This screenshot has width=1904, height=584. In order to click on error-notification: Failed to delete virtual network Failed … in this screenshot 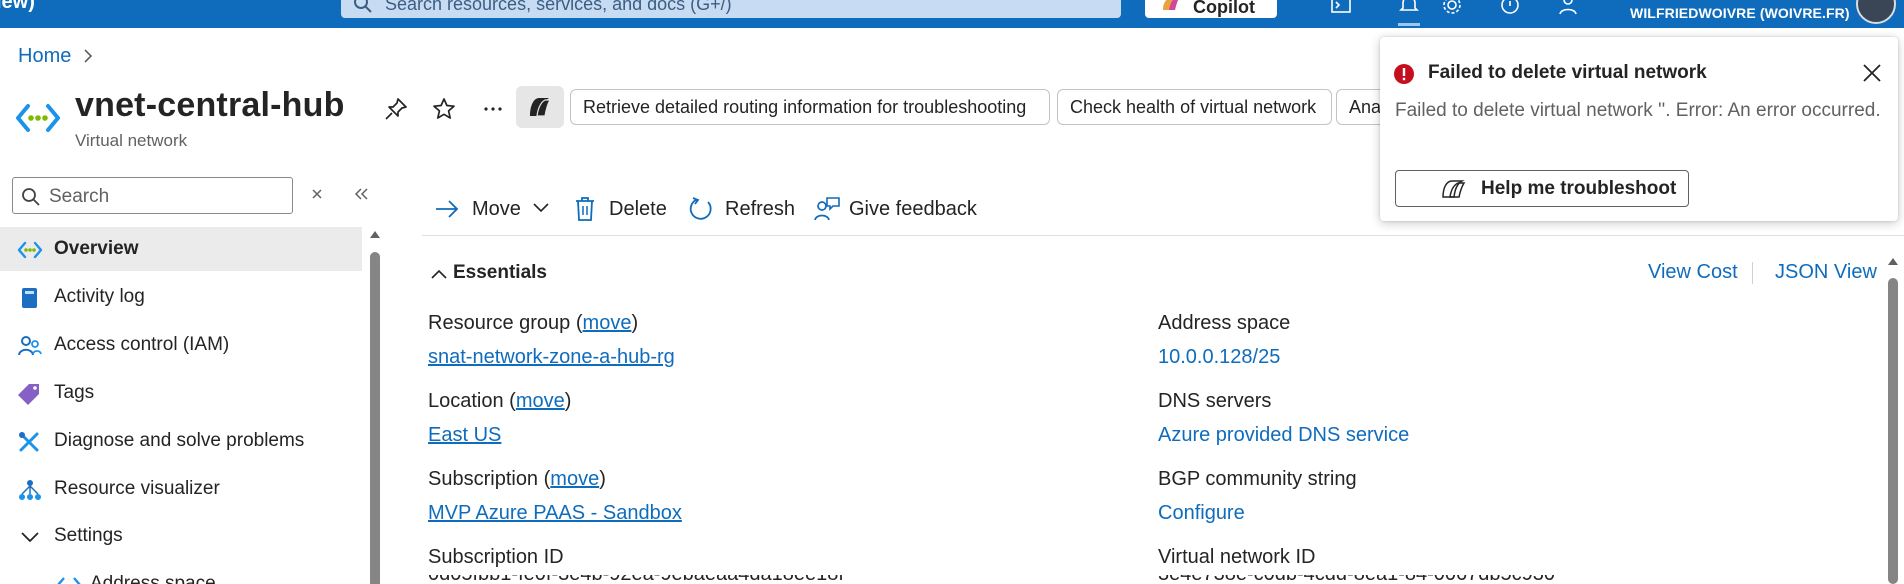, I will do `click(1639, 129)`.